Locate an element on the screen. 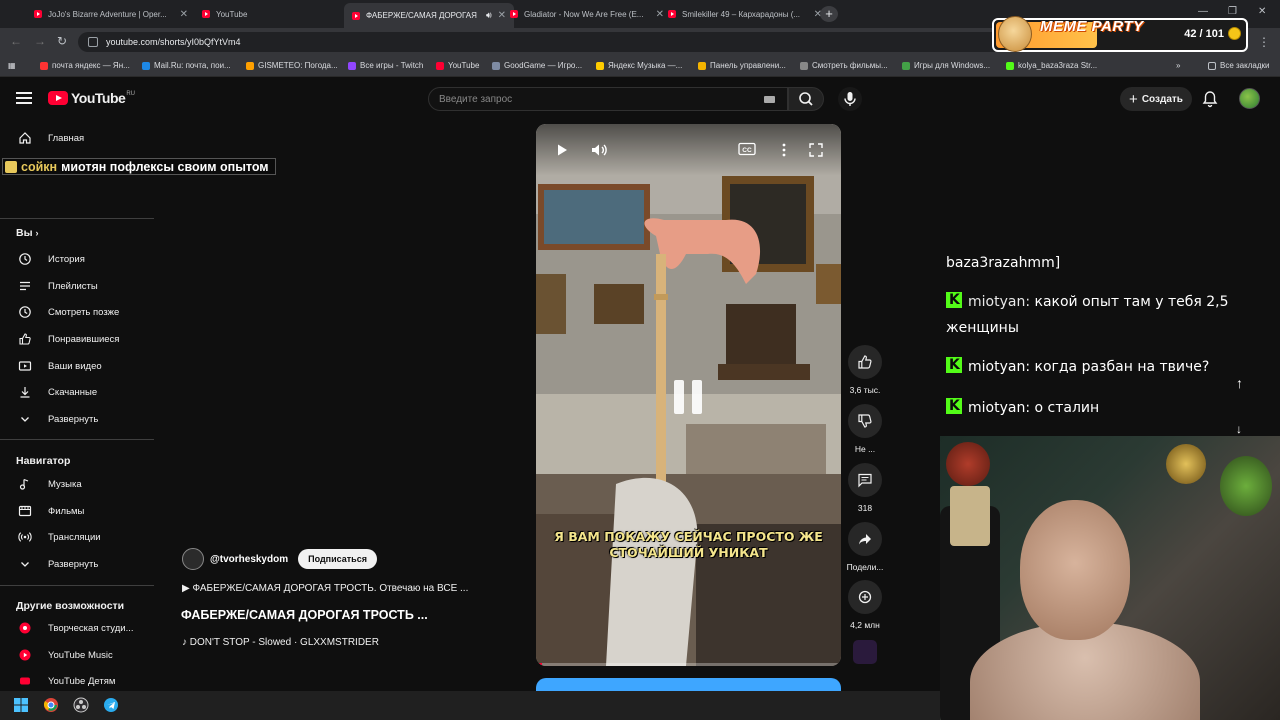 This screenshot has width=1280, height=720. browser-tab-smilekiller: Smilekiller 49 – Кархарадоны (... ✕ is located at coordinates (745, 14).